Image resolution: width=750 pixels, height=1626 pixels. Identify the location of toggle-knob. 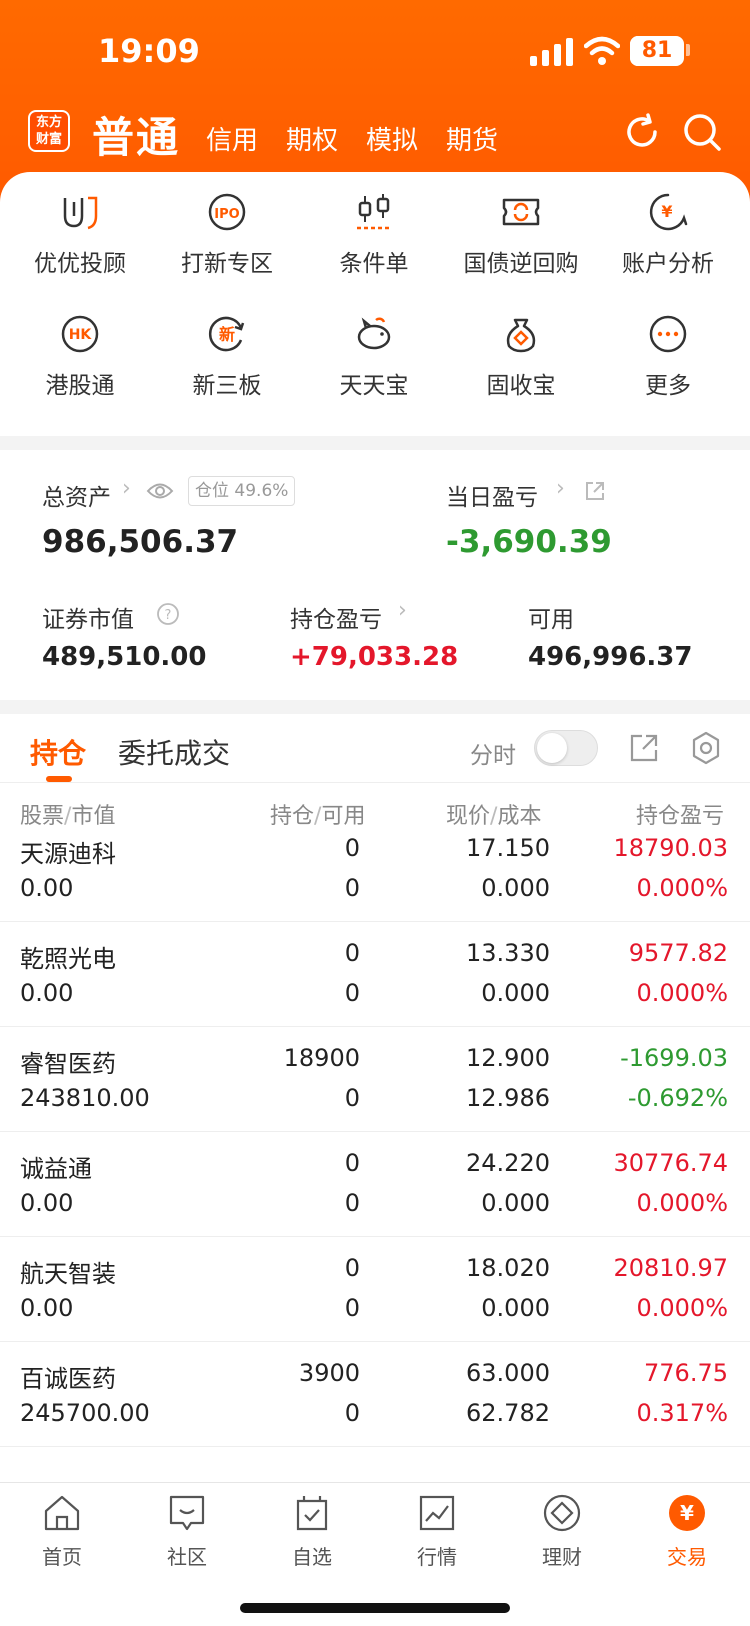
(552, 748).